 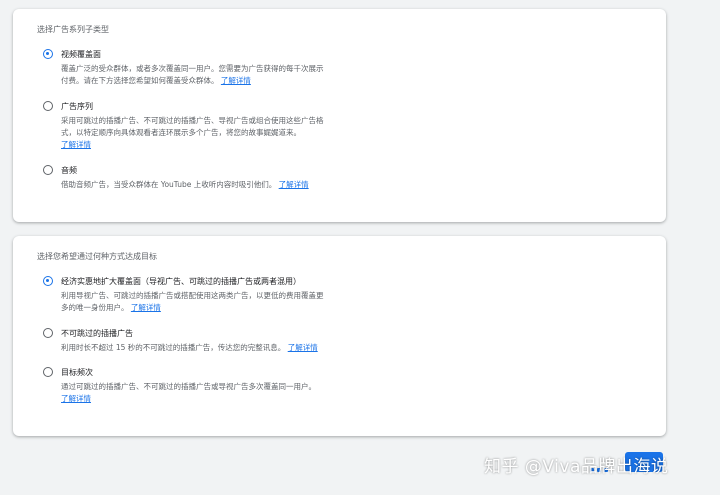 What do you see at coordinates (48, 372) in the screenshot?
I see `radio-target-frequency` at bounding box center [48, 372].